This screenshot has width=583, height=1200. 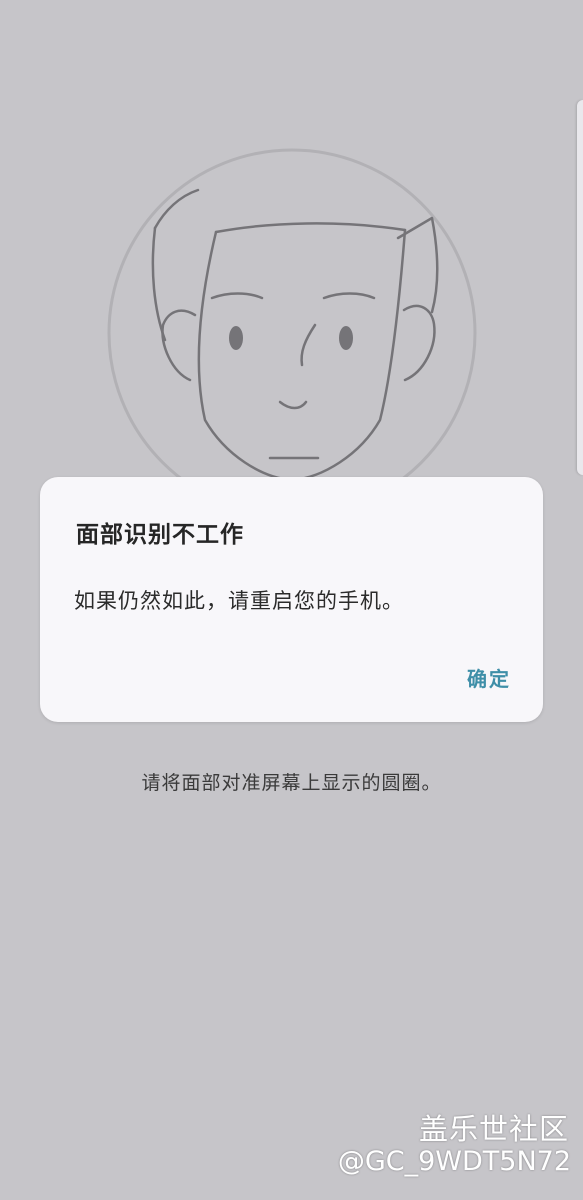 What do you see at coordinates (160, 534) in the screenshot?
I see `dialog-title: 面部识别不工作` at bounding box center [160, 534].